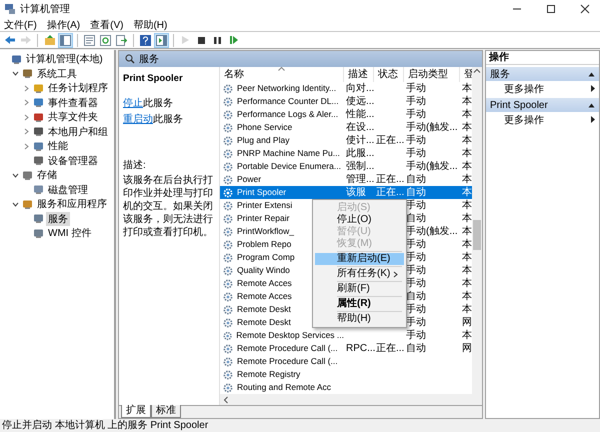 This screenshot has height=432, width=600. I want to click on tree-item: 系统工具, so click(57, 73).